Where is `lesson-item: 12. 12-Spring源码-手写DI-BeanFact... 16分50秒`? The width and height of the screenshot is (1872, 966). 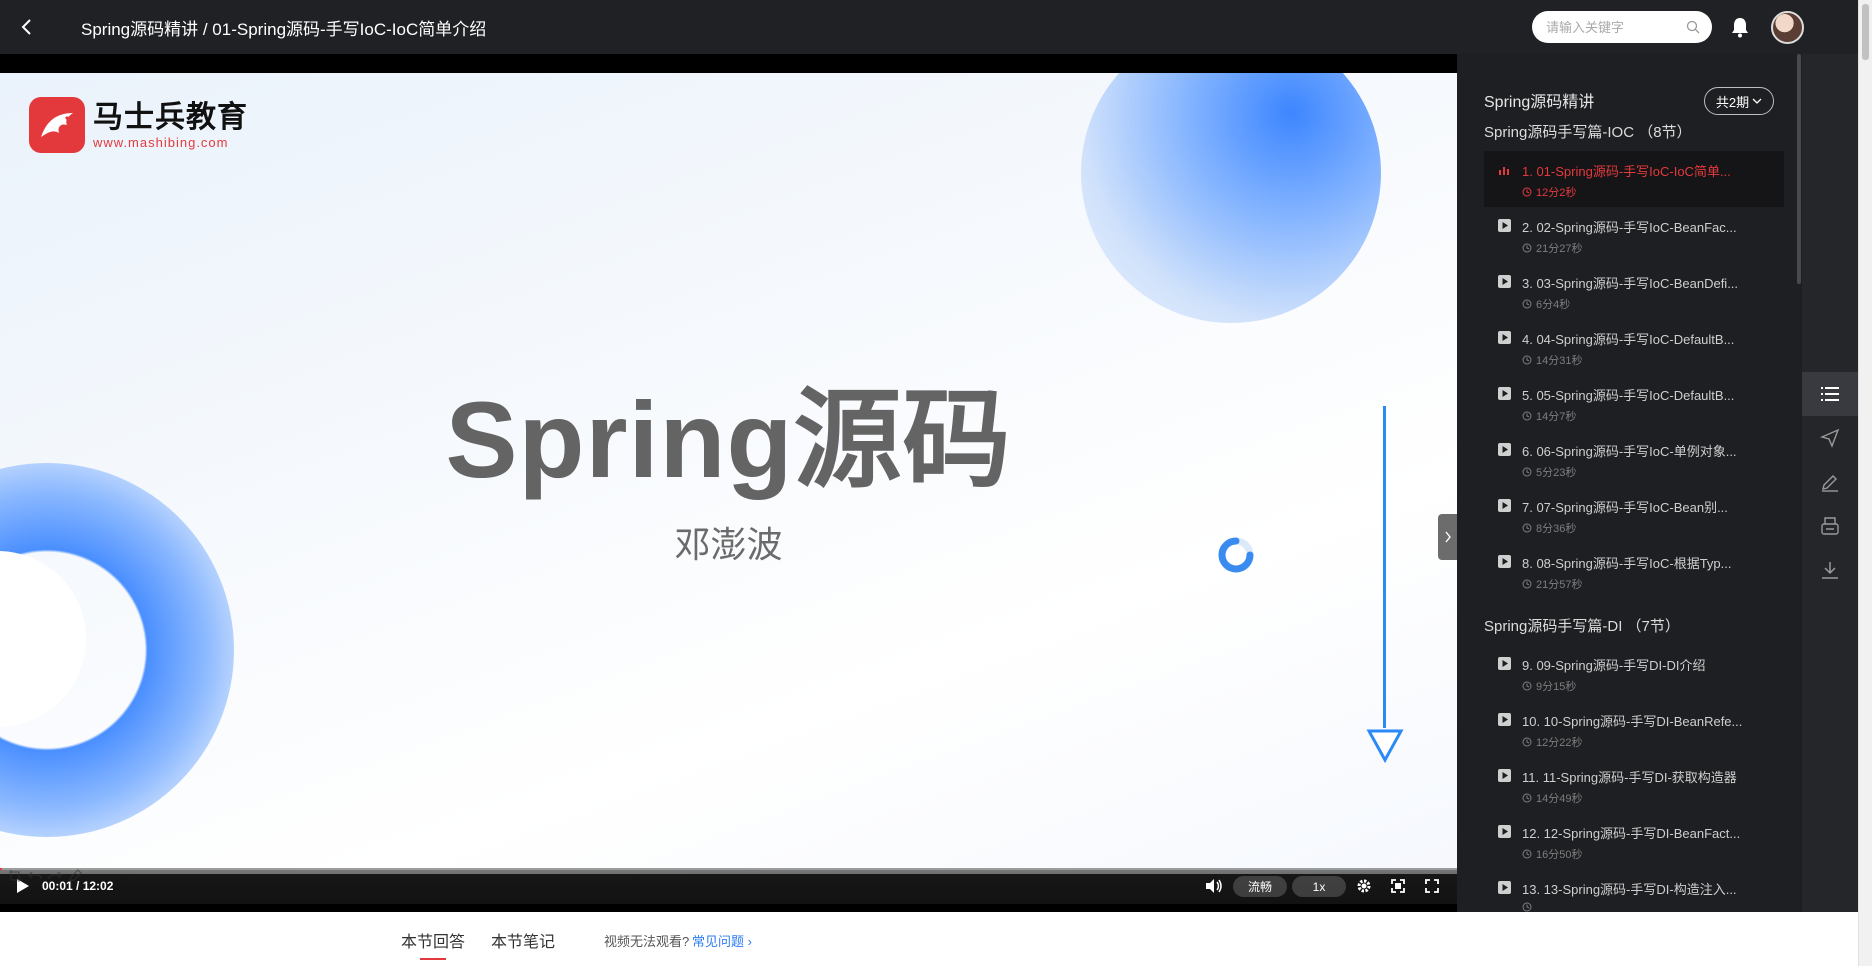
lesson-item: 12. 12-Spring源码-手写DI-BeanFact... 16分50秒 is located at coordinates (1634, 841).